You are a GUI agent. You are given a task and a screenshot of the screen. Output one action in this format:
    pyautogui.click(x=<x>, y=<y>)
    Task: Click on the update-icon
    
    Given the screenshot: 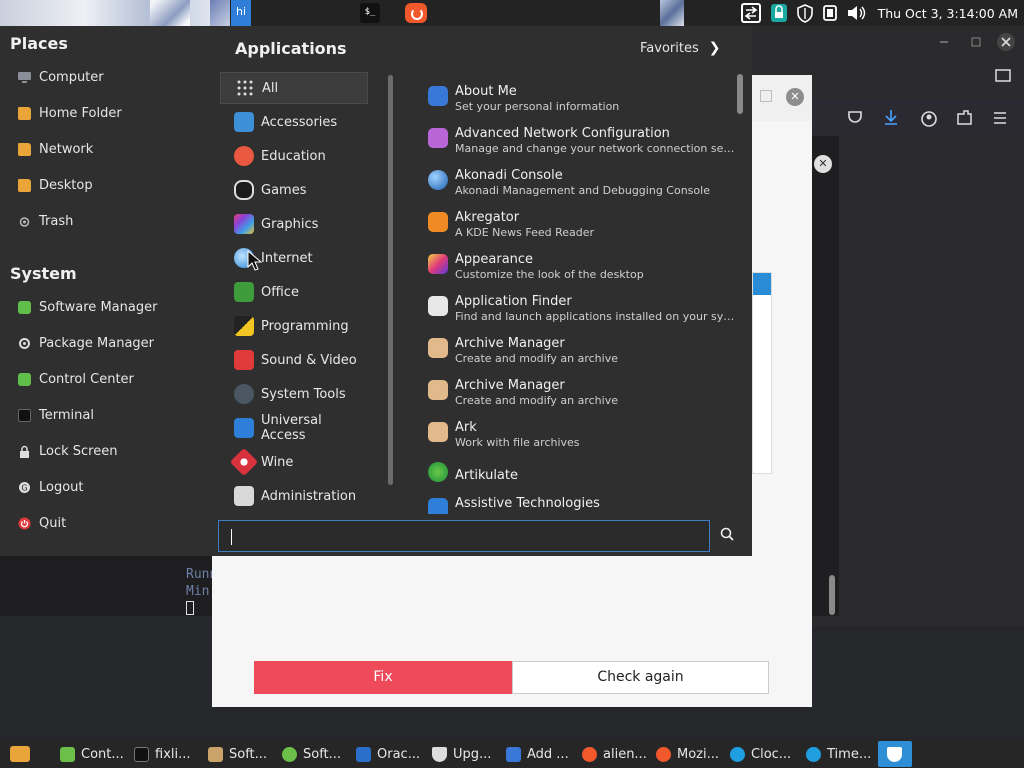 What is the action you would take?
    pyautogui.click(x=751, y=13)
    